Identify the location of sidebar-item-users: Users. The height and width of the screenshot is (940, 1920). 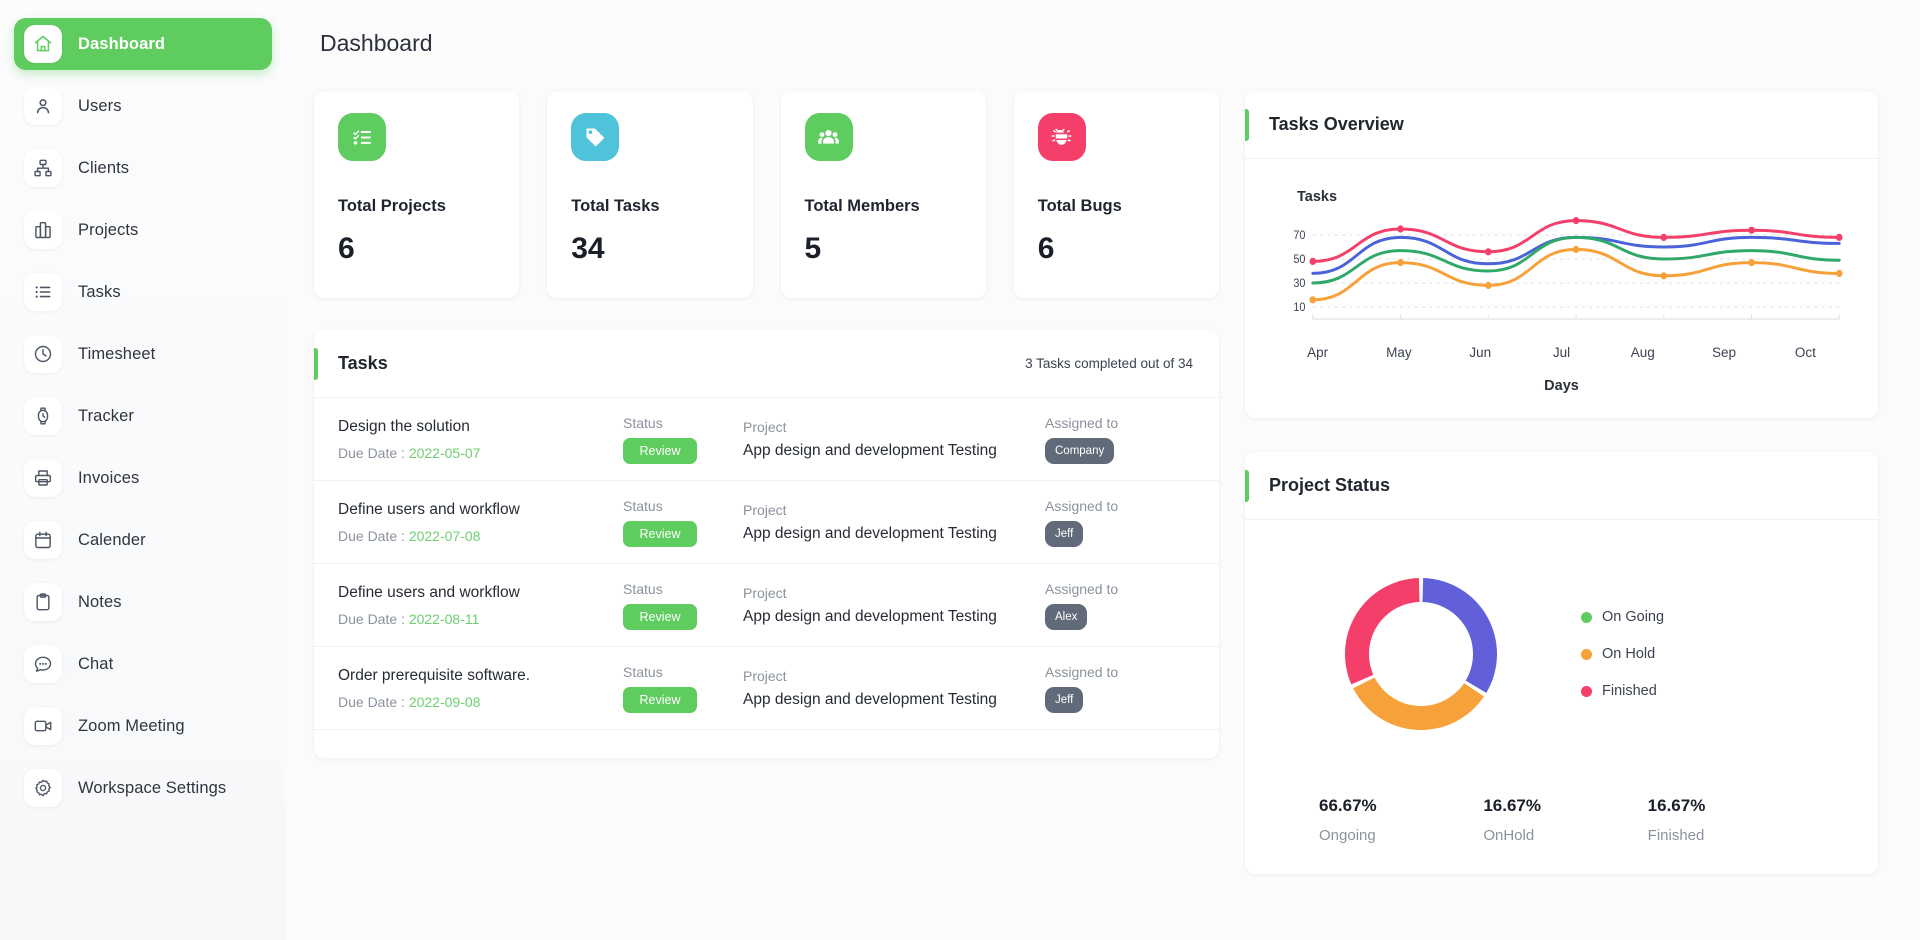
(143, 106).